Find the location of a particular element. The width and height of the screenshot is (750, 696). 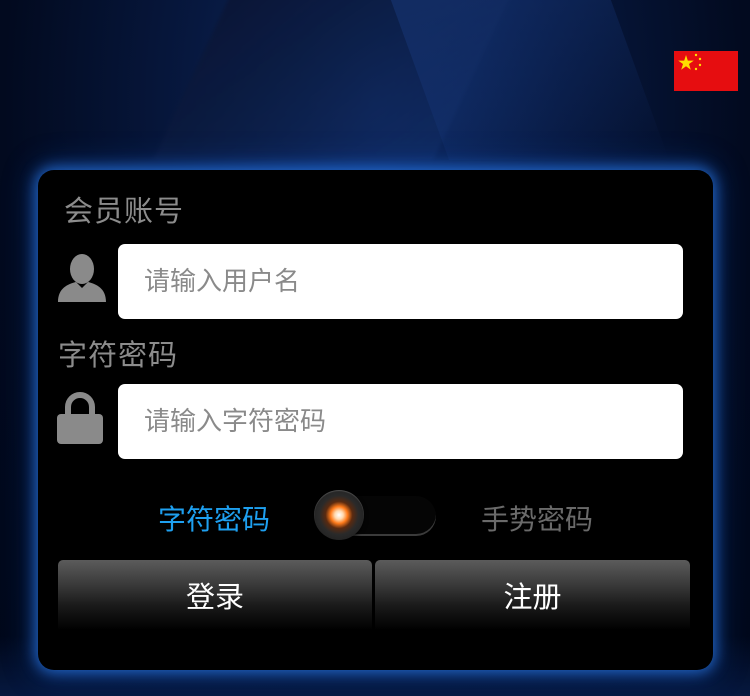

login-button: 登录 is located at coordinates (215, 595).